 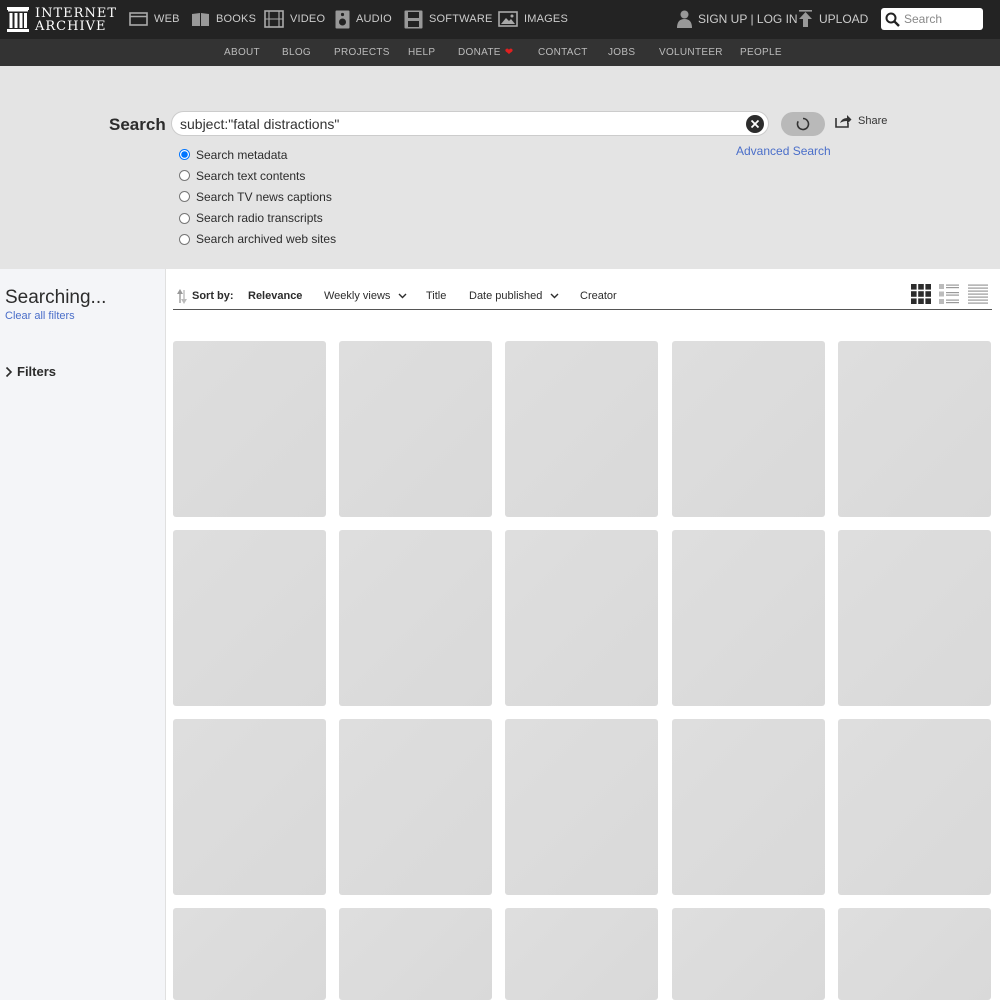 I want to click on images-icon, so click(x=508, y=19).